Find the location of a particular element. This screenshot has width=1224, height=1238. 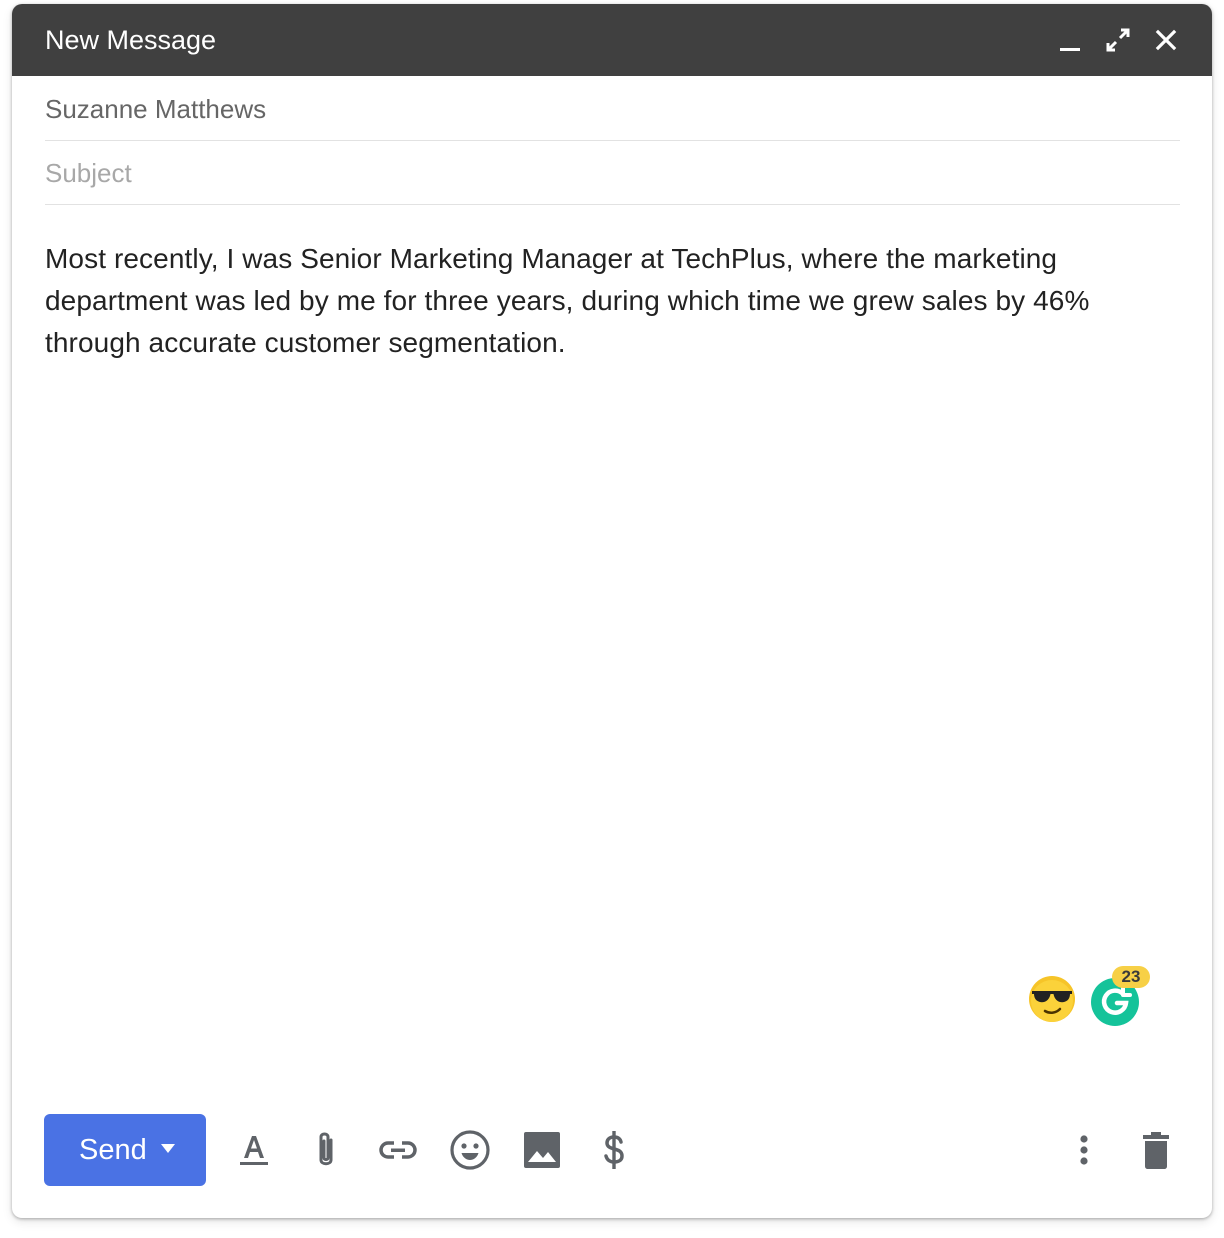

photo-icon is located at coordinates (542, 1150).